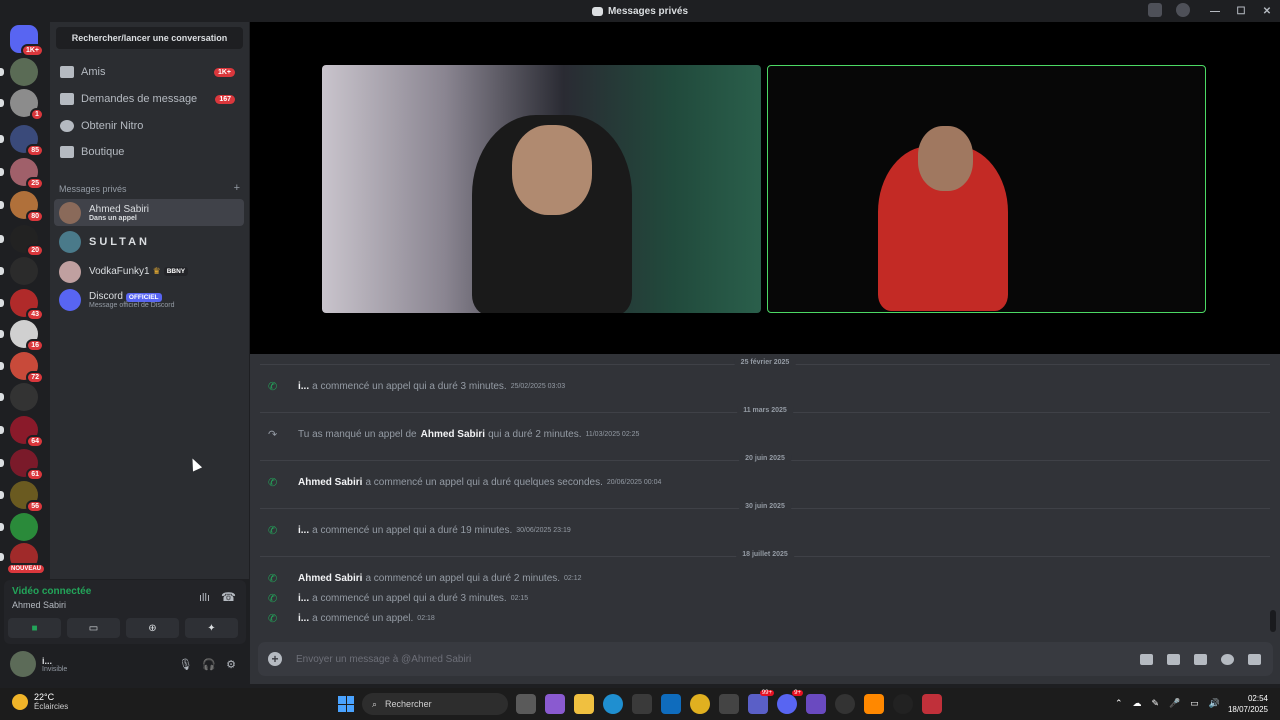 The height and width of the screenshot is (720, 1280). I want to click on gear-icon: ⚙, so click(231, 664).